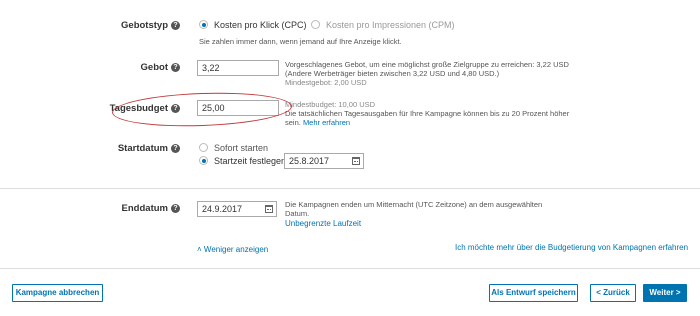 The height and width of the screenshot is (316, 700). Describe the element at coordinates (330, 104) in the screenshot. I see `daily-budget-note-min: Mindestbudget: 10,00 USD` at that location.